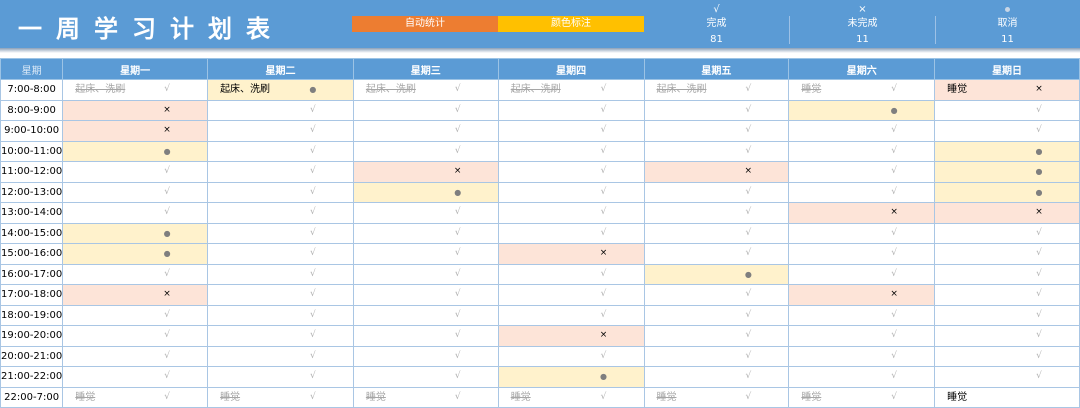 The image size is (1080, 408). I want to click on schedule-cell: 起床、洗刷 ●, so click(280, 90).